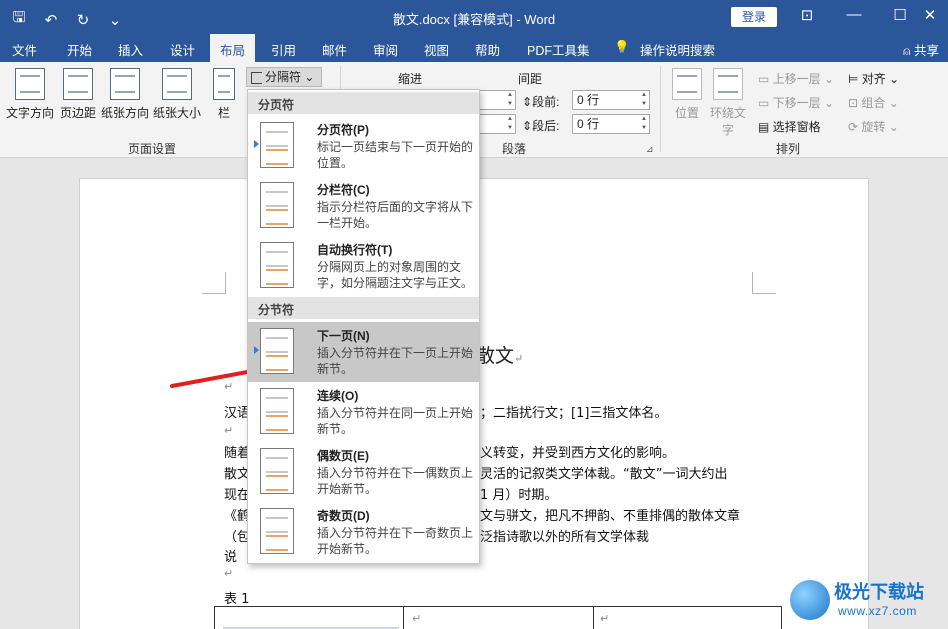 This screenshot has width=948, height=629. I want to click on menu-item-column-break: 分栏符(C) 指示分栏符后面的文字将从下一栏开始。, so click(363, 206).